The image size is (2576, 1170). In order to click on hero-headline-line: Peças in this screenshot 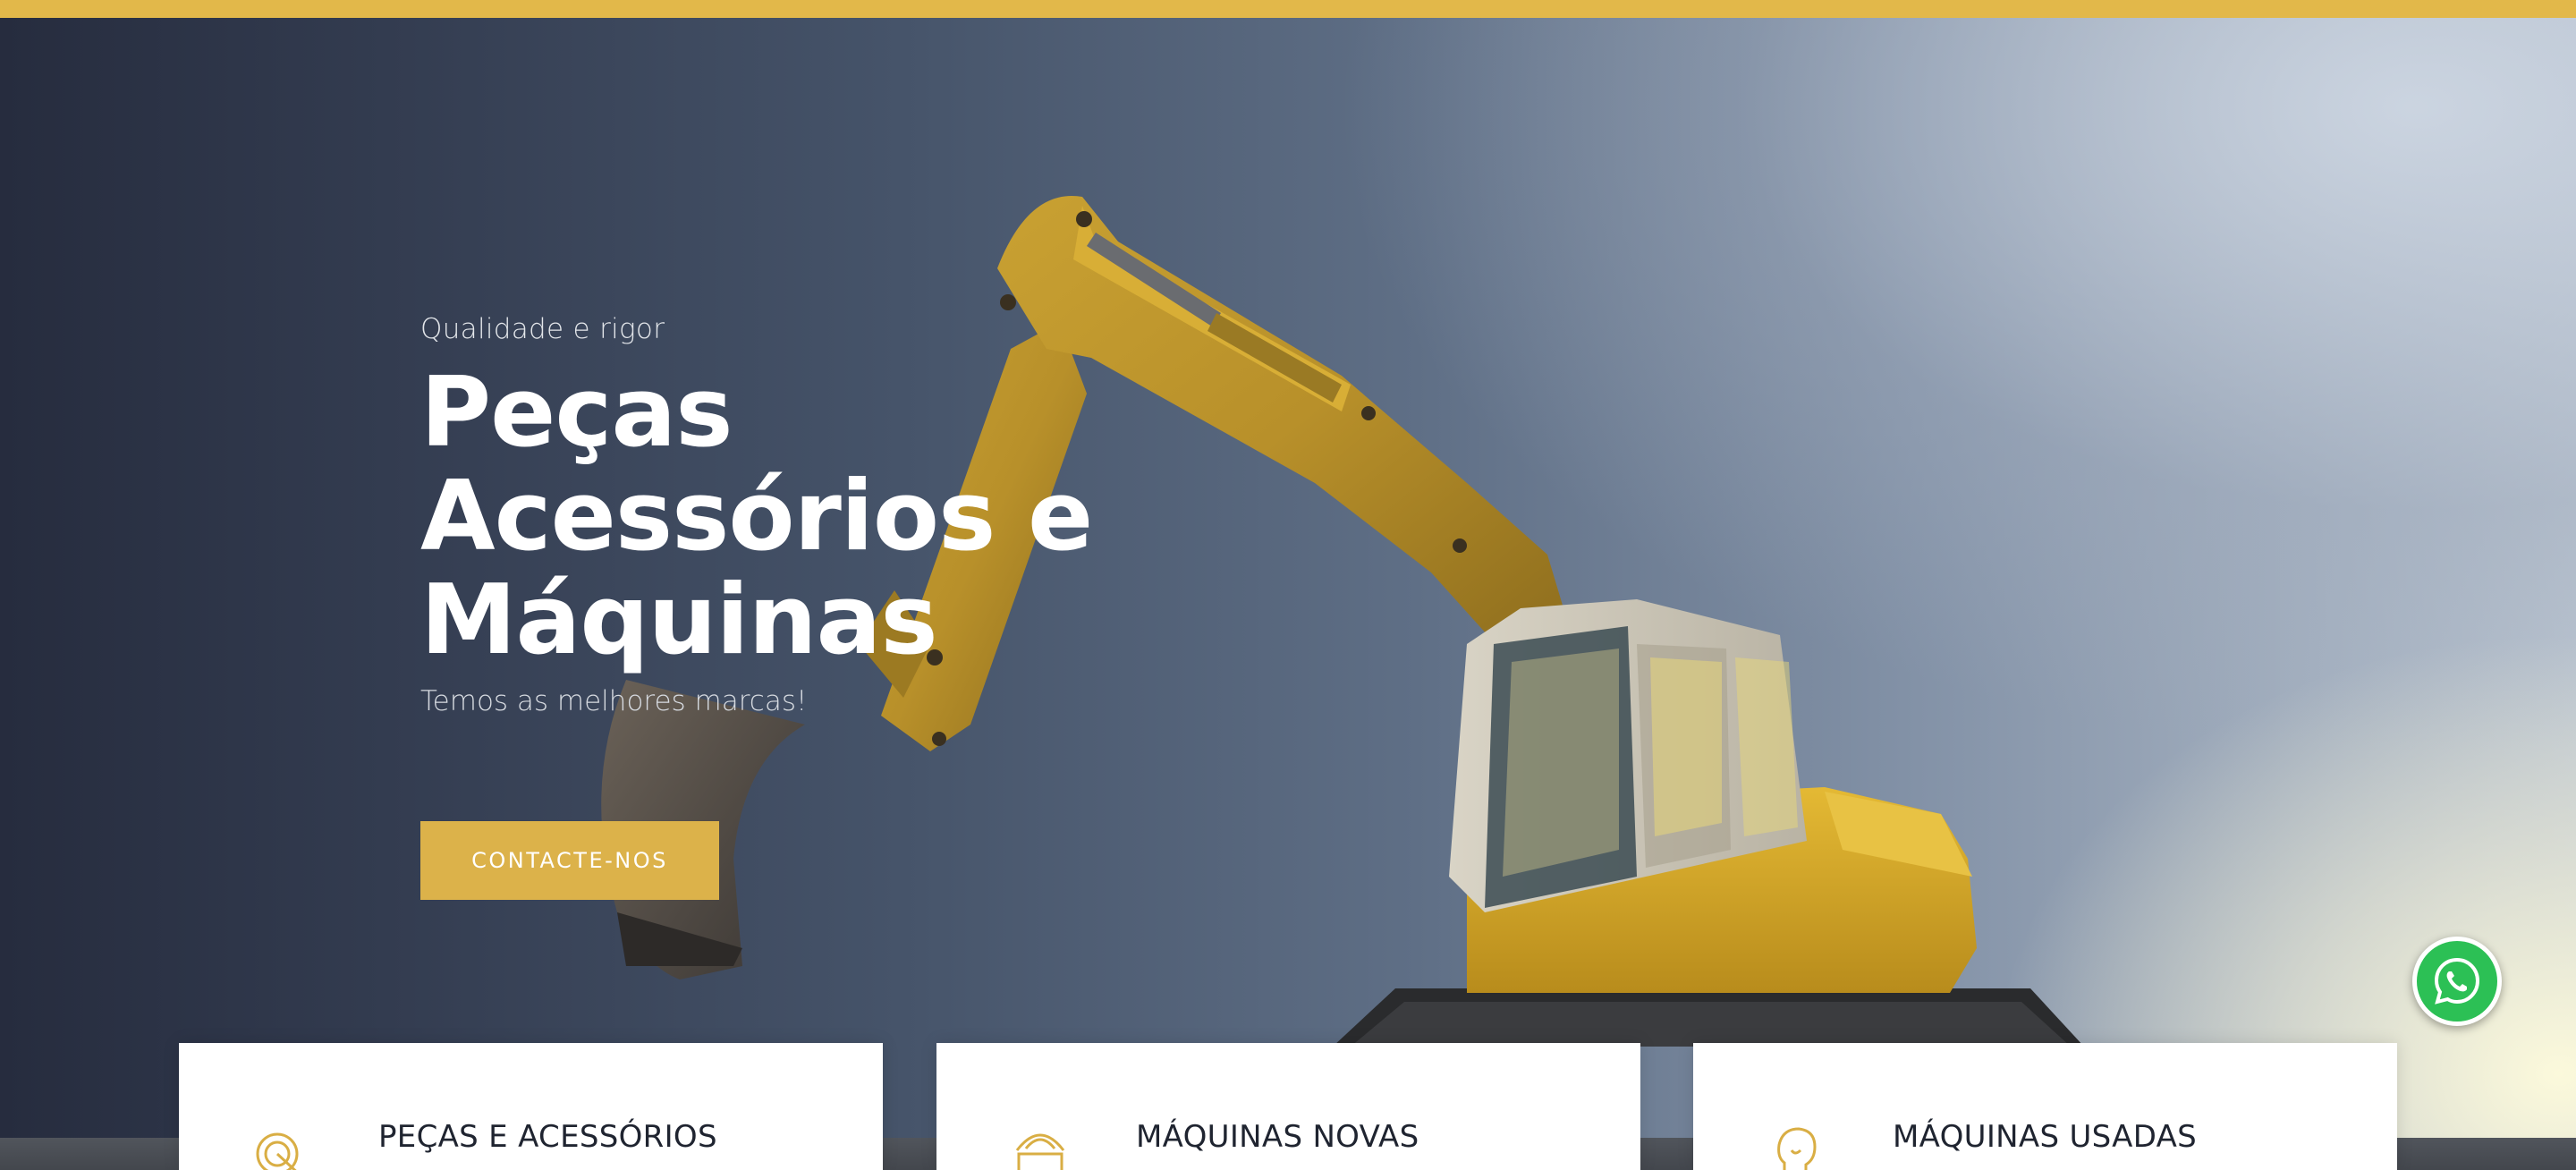, I will do `click(576, 413)`.